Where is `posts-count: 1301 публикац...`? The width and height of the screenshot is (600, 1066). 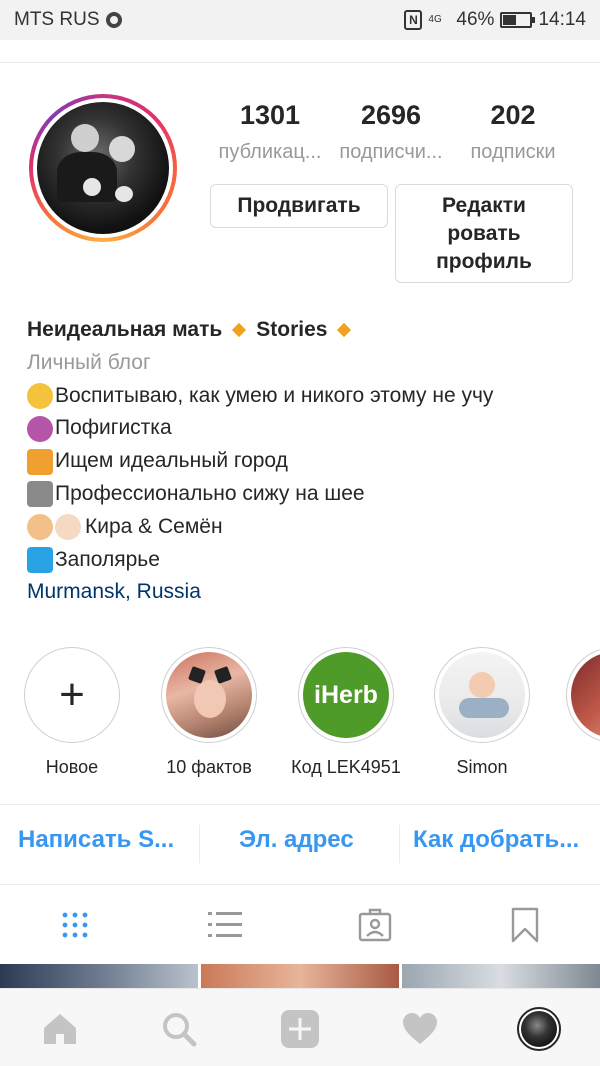 posts-count: 1301 публикац... is located at coordinates (270, 132).